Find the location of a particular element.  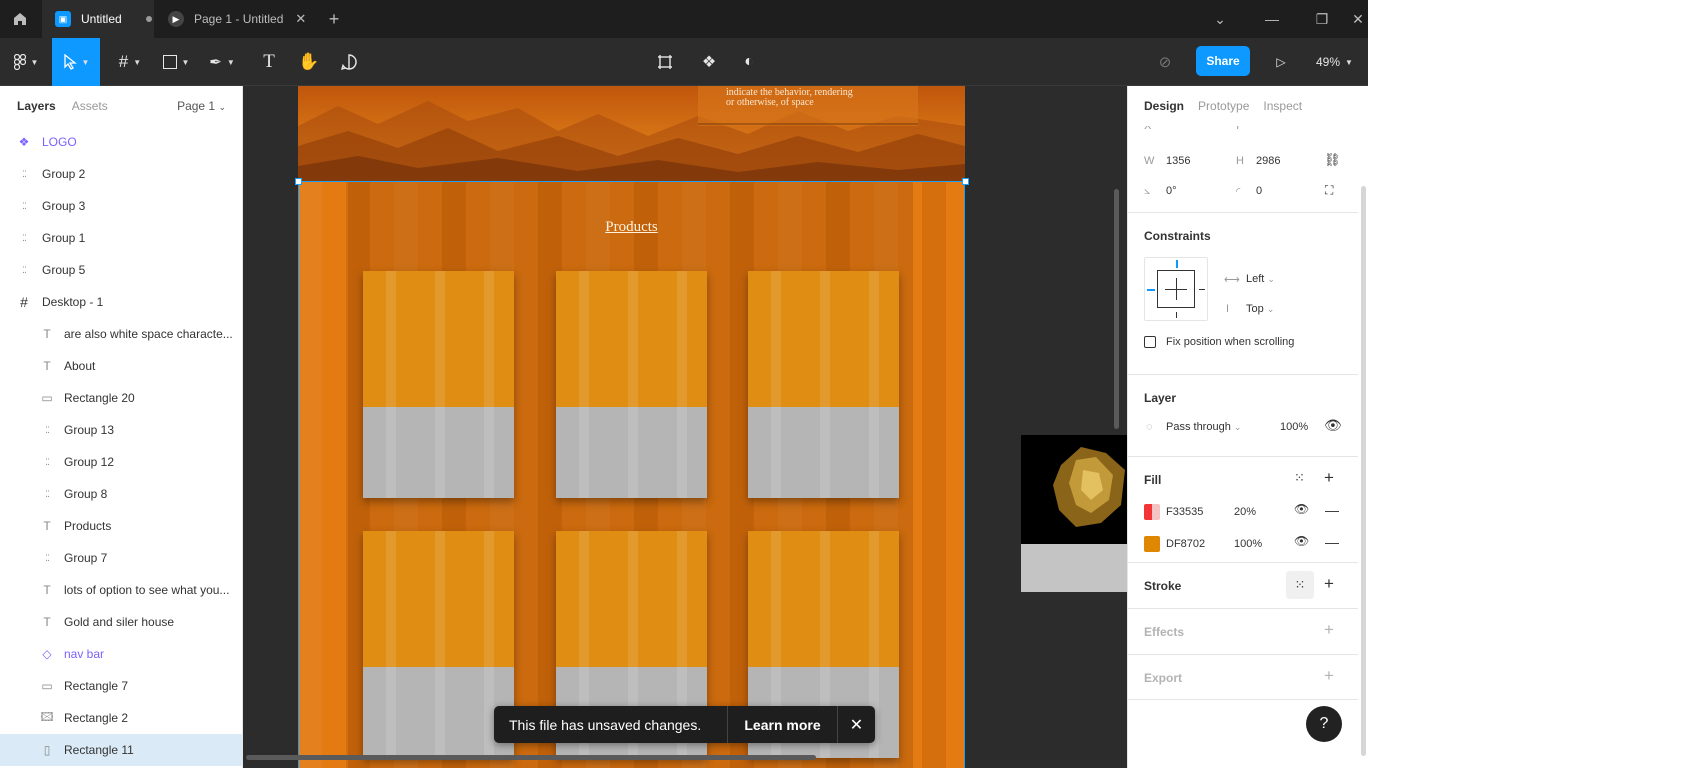

layer-item: ⁚⁚ Group 7 is located at coordinates (121, 558).